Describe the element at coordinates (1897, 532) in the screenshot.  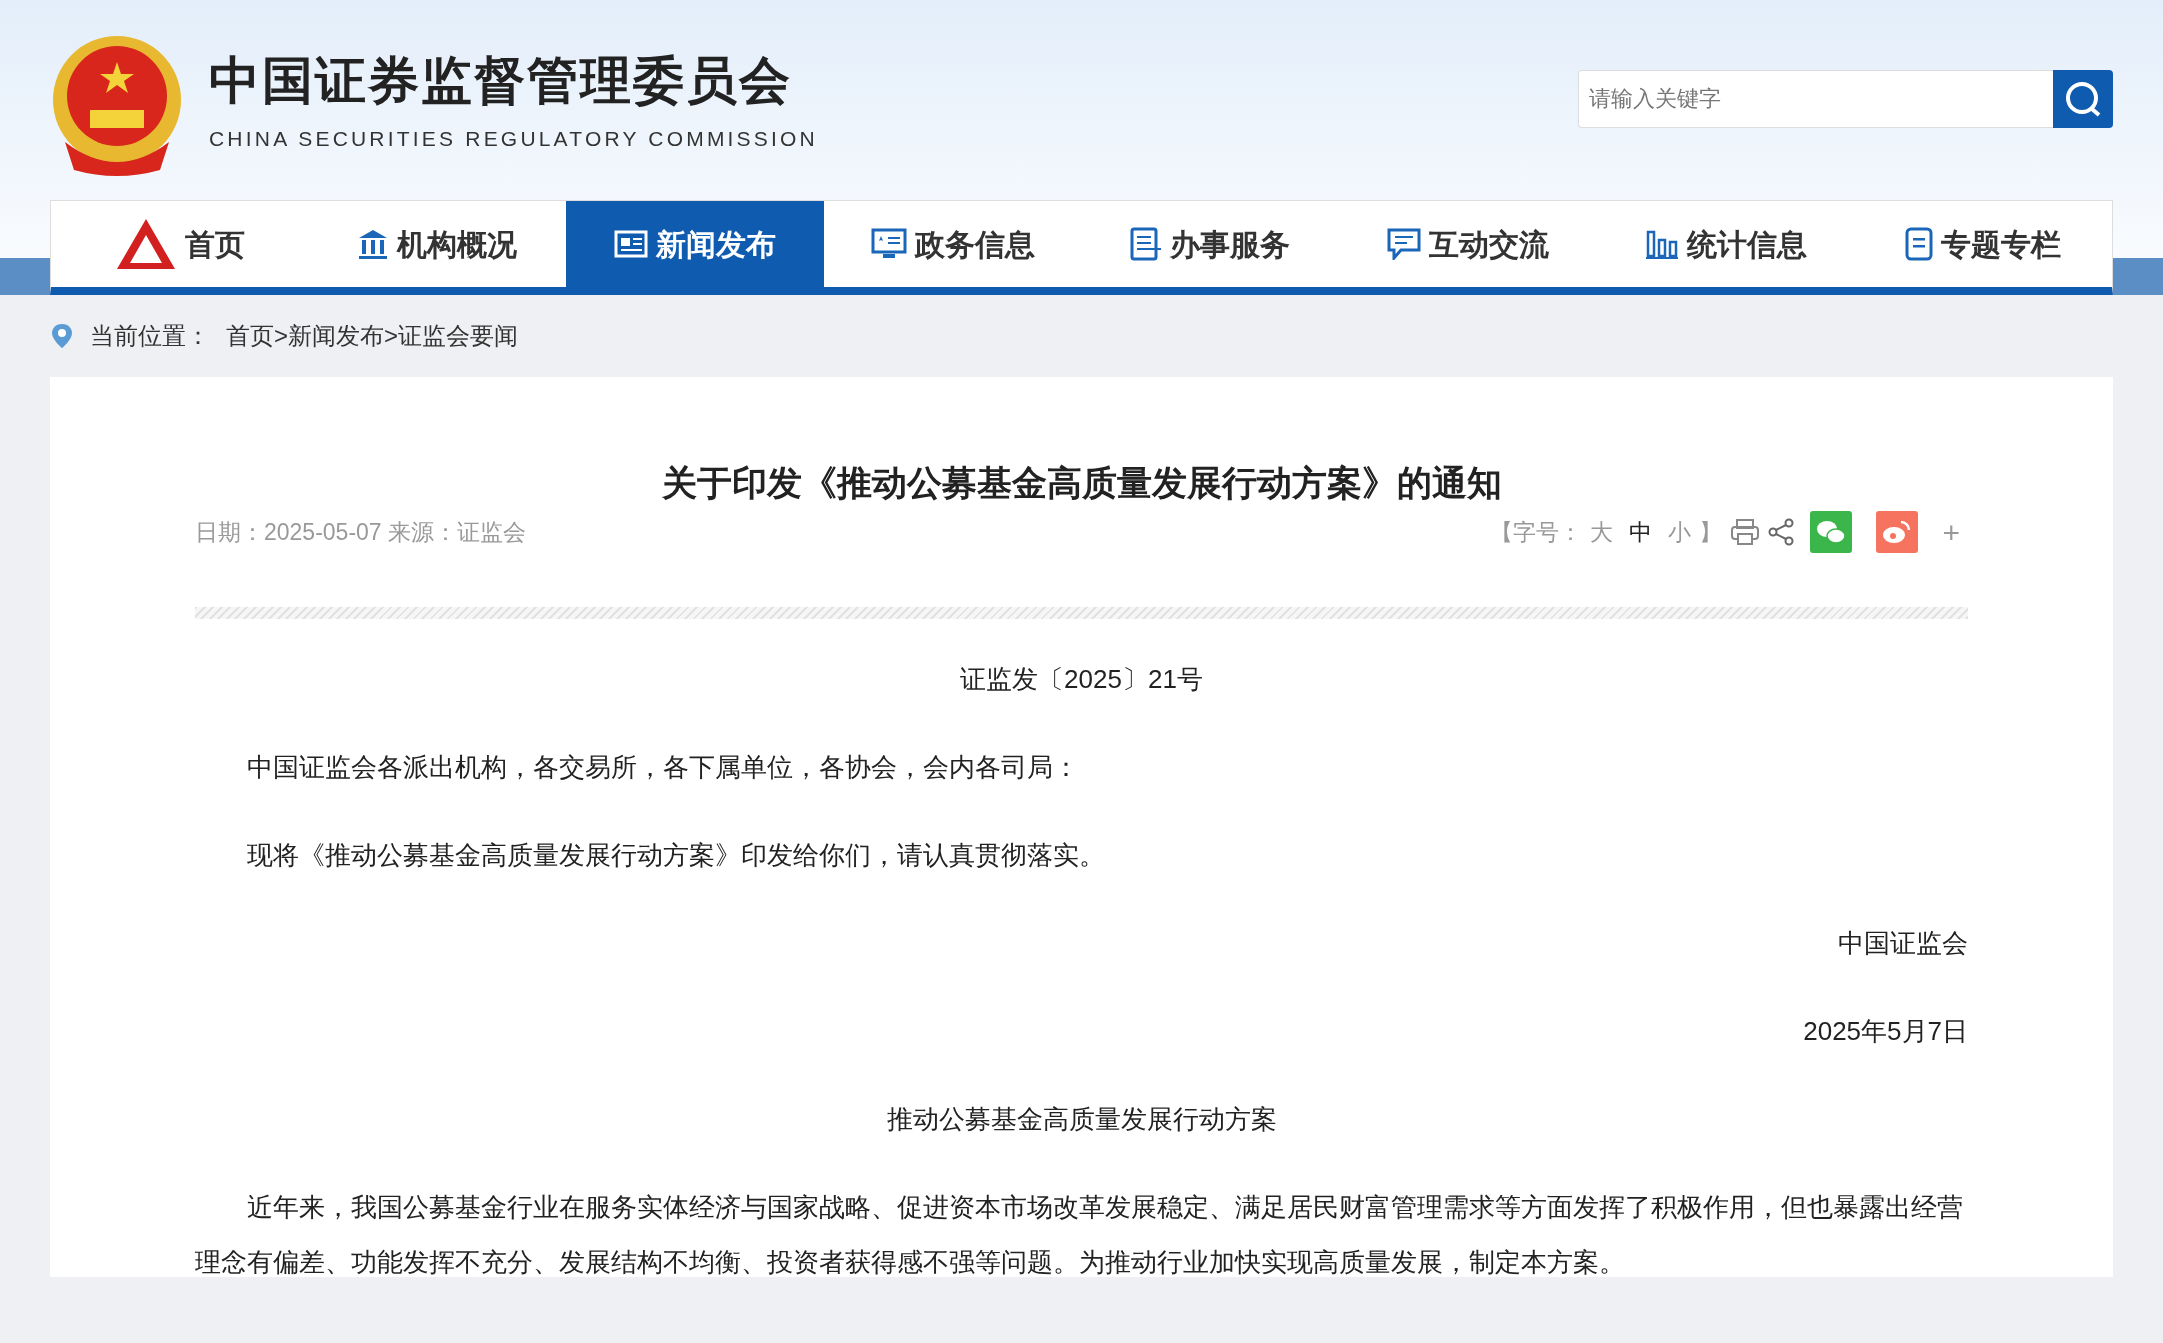
I see `weibo-share-button` at that location.